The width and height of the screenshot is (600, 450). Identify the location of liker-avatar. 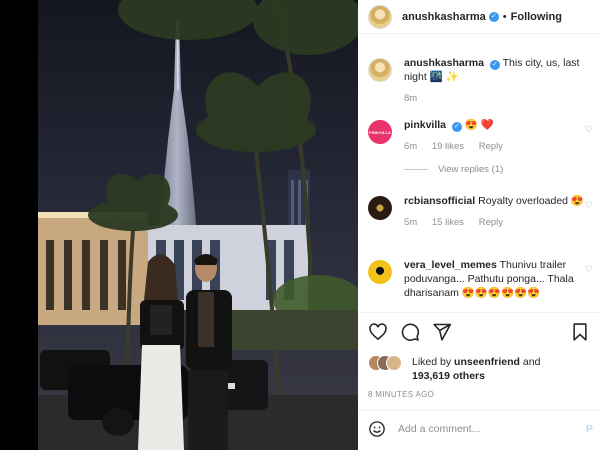
(394, 363).